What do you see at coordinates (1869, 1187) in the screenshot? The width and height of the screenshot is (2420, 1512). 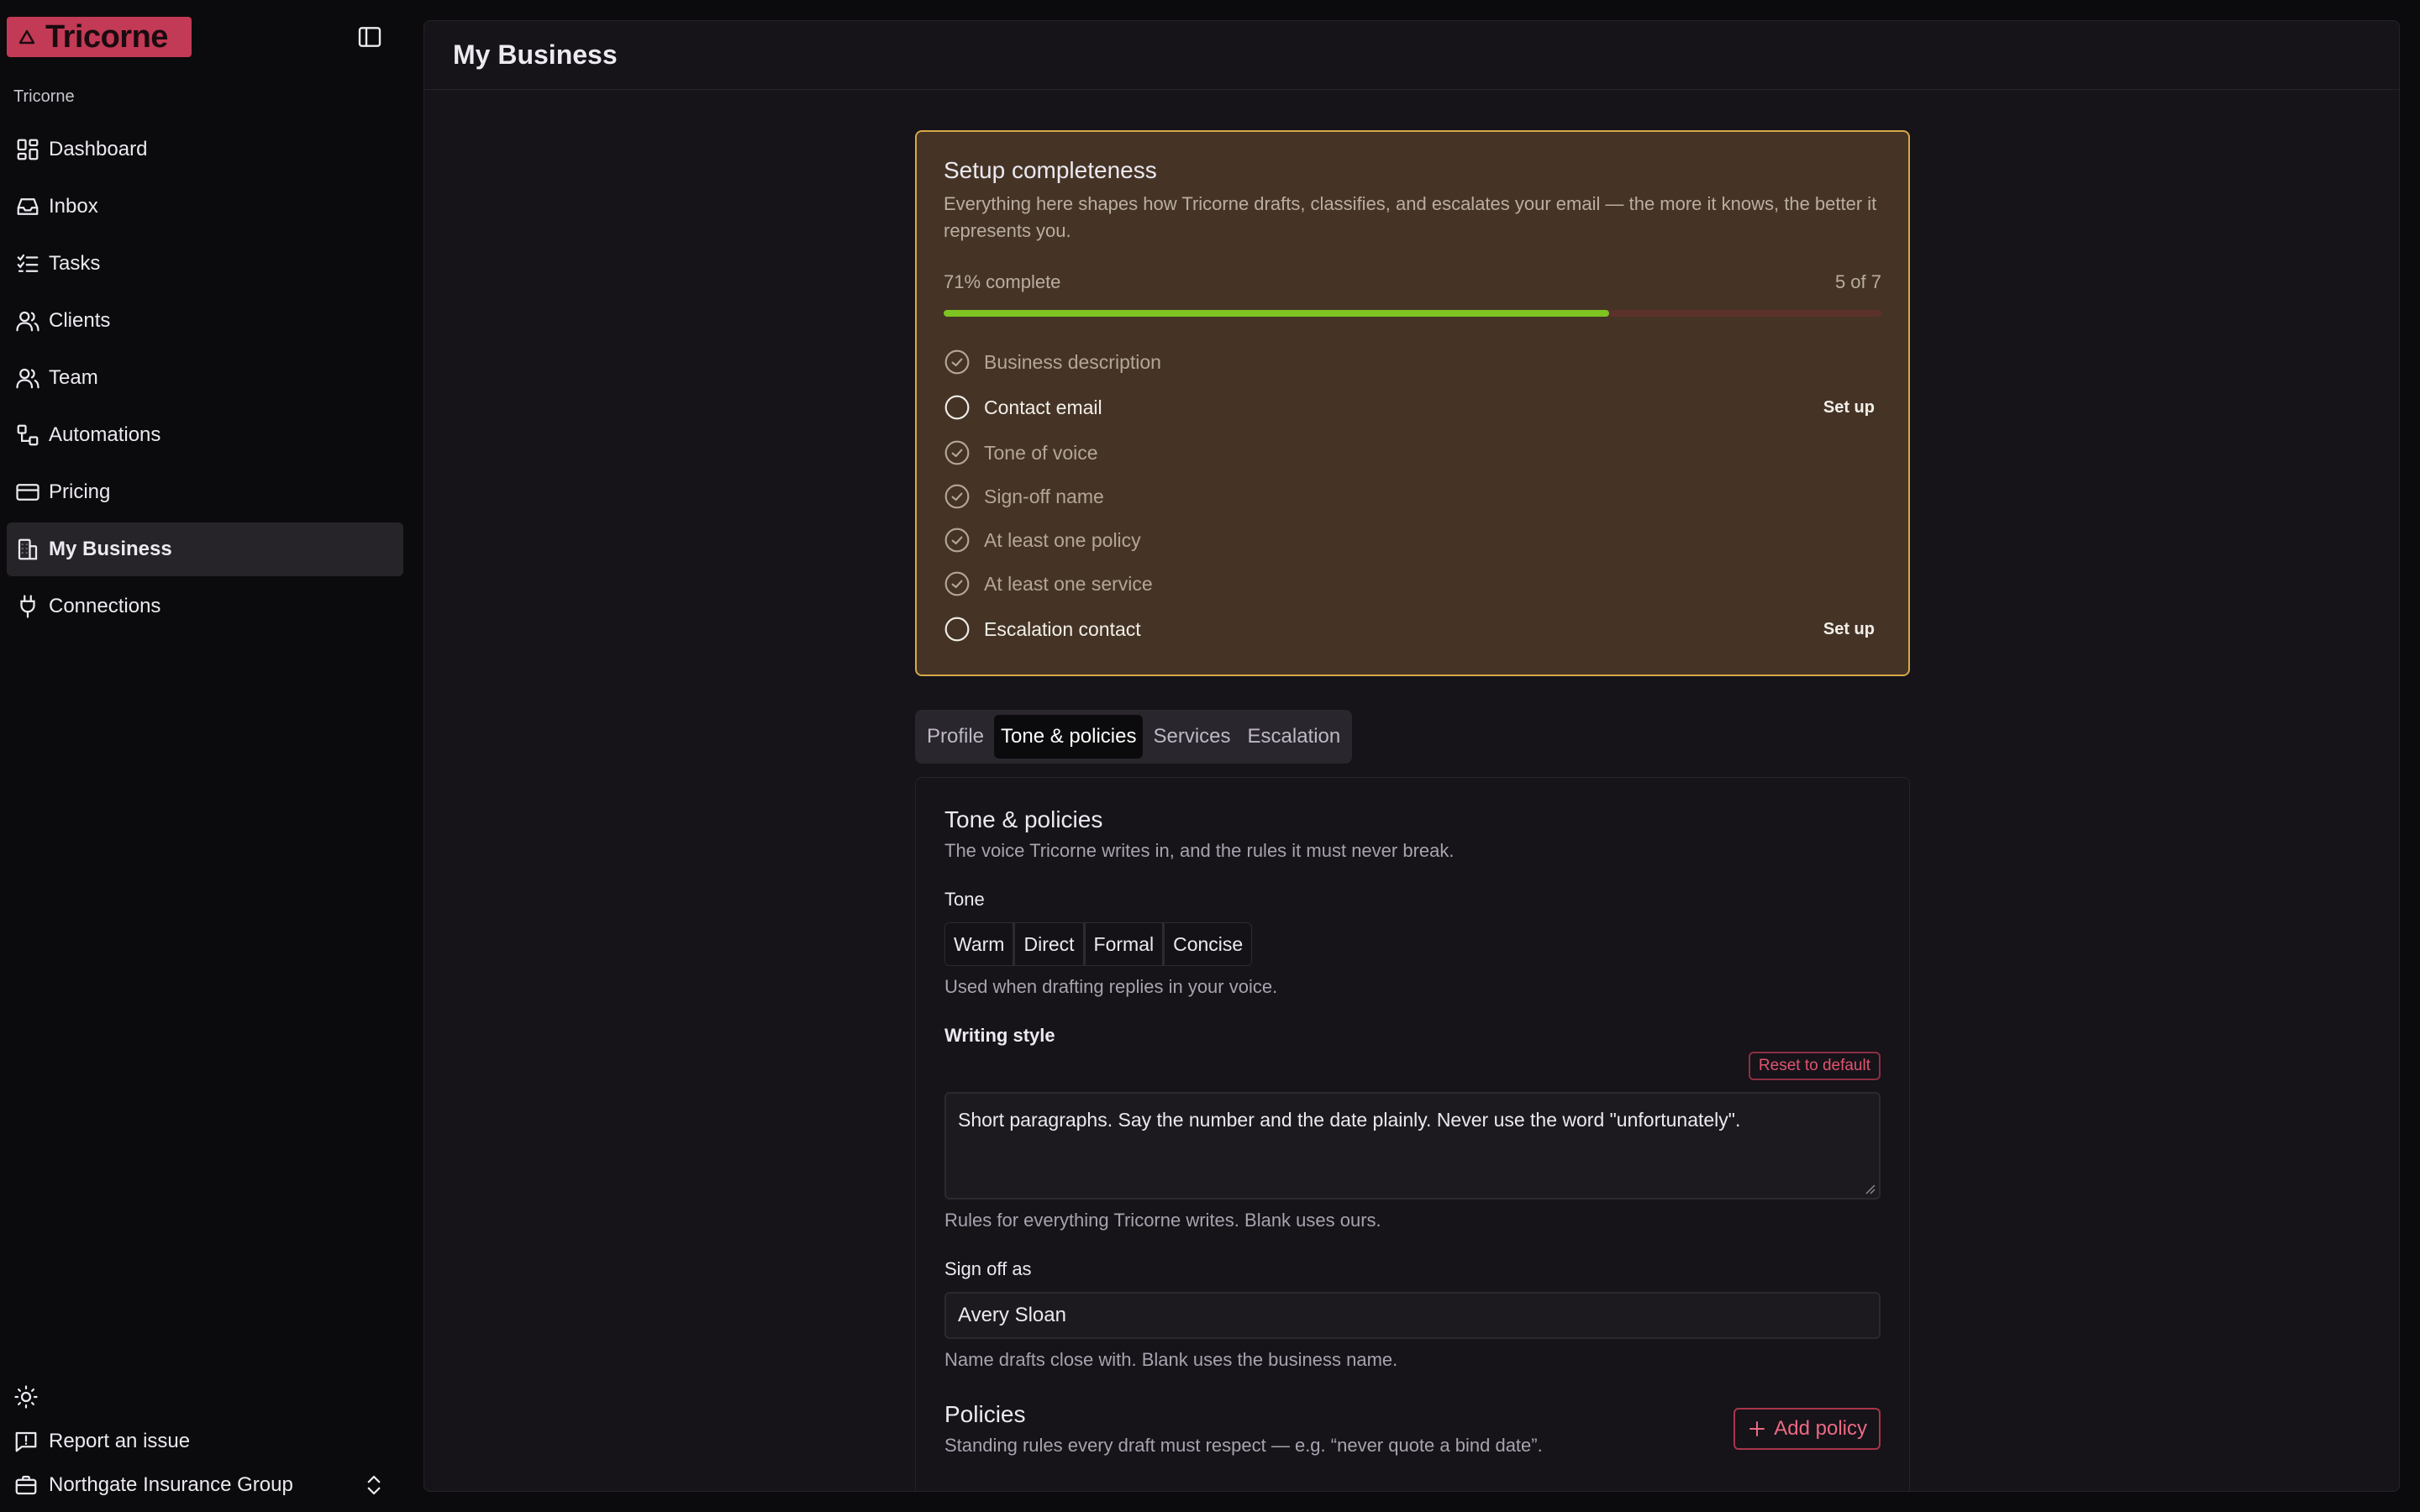 I see `resize-handle-icon` at bounding box center [1869, 1187].